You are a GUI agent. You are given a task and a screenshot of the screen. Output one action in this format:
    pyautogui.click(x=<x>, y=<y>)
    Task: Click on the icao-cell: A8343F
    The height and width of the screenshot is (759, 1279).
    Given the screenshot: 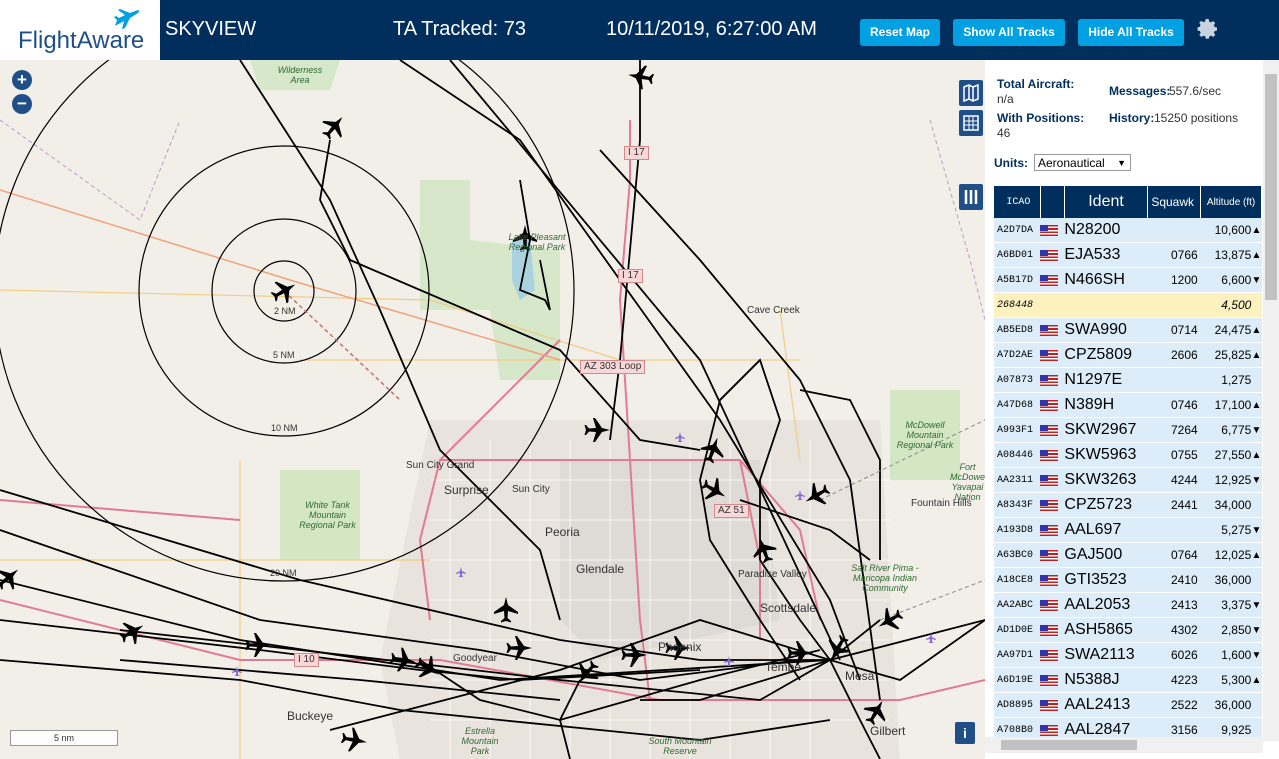 What is the action you would take?
    pyautogui.click(x=1017, y=505)
    